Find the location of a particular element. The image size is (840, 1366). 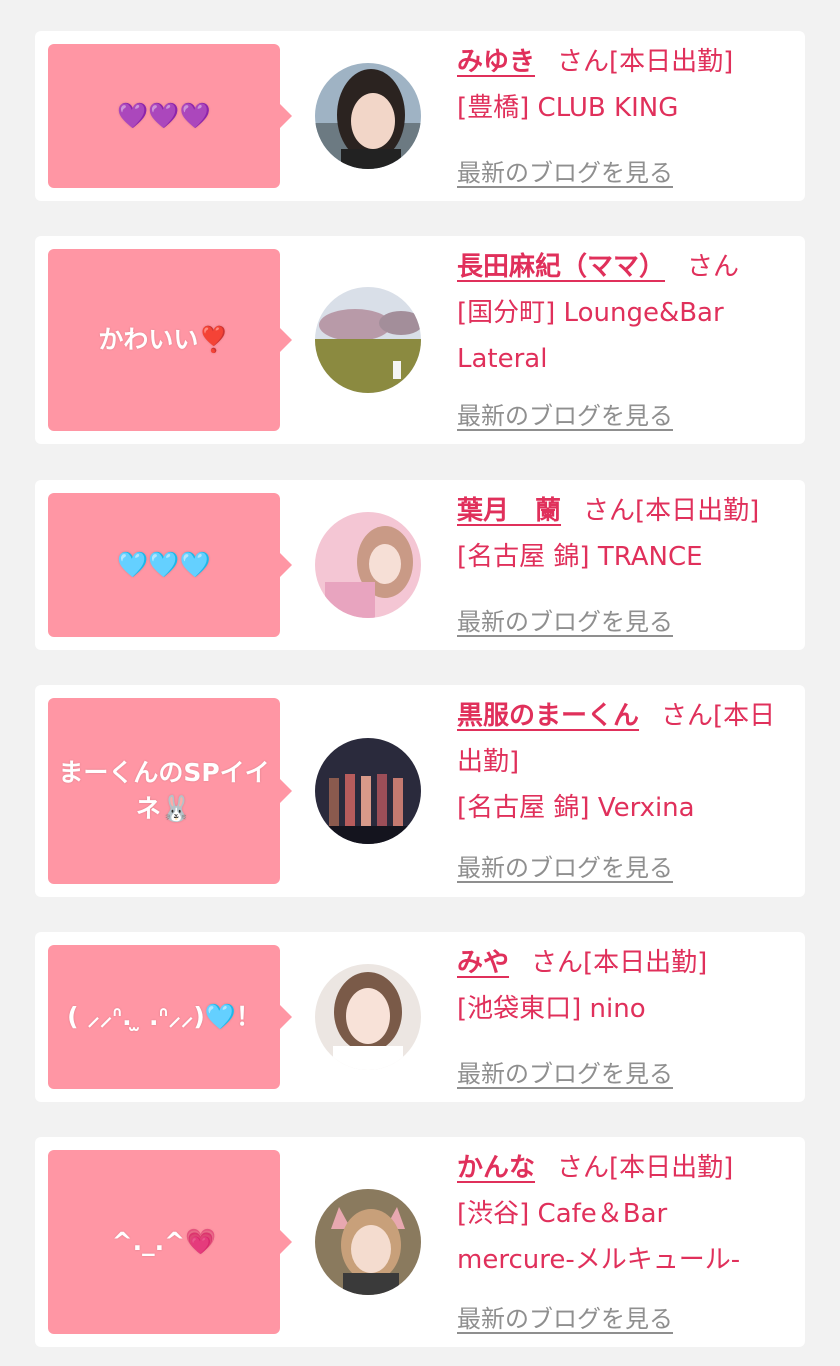

entry-info: 長田麻紀（ママ） さん [国分町] Lounge&Bar Lateral is located at coordinates (625, 313).